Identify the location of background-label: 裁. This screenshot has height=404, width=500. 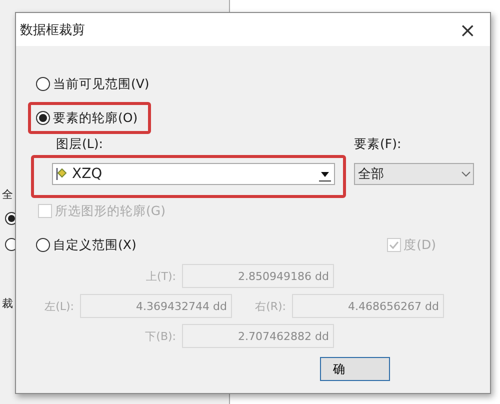
(7, 303).